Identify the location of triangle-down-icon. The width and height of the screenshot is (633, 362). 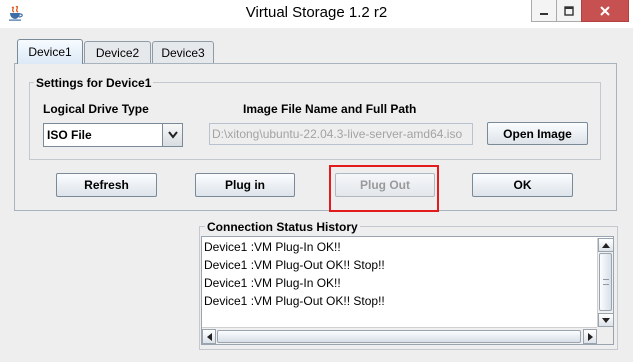
(606, 320).